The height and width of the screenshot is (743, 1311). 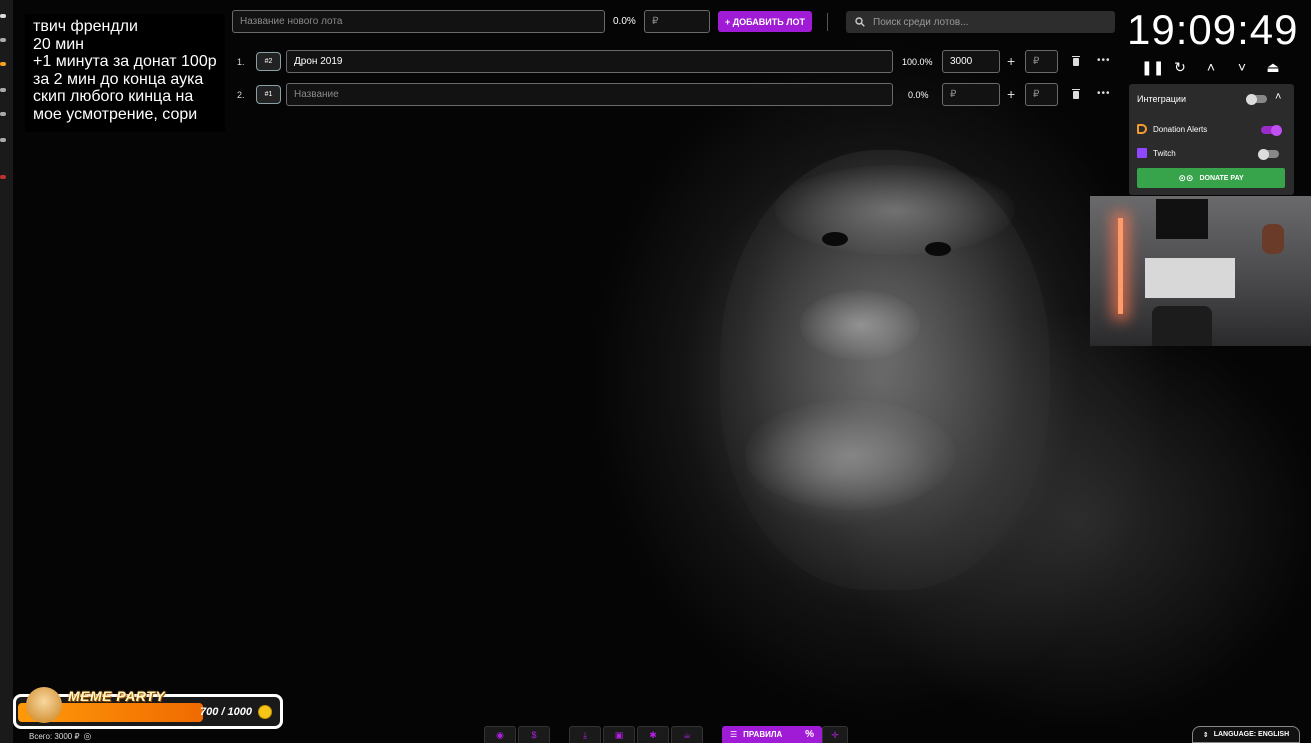 What do you see at coordinates (117, 696) in the screenshot?
I see `goal-title: MEME PARTY` at bounding box center [117, 696].